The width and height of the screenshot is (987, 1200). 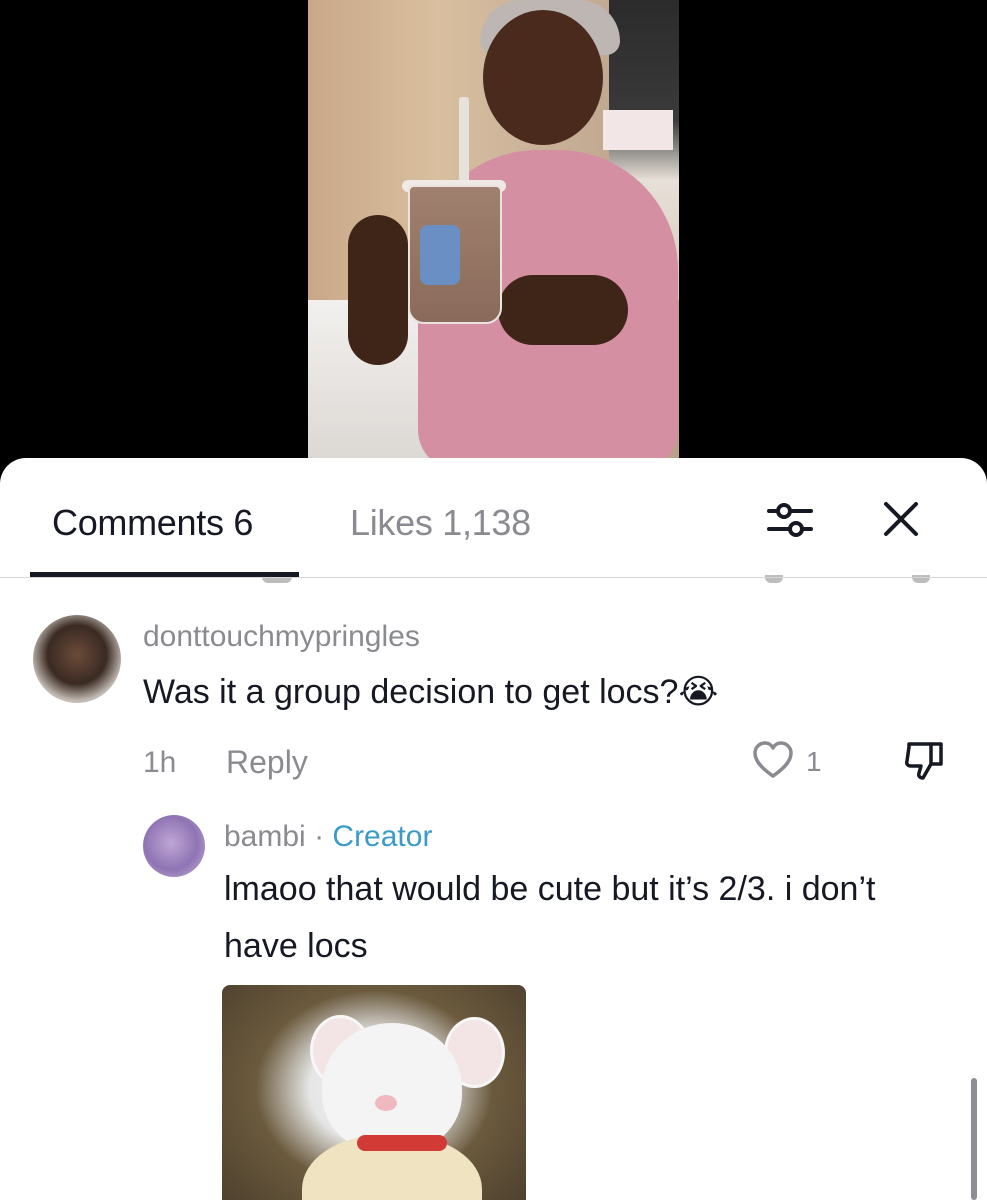 What do you see at coordinates (378, 290) in the screenshot?
I see `person-arm-left` at bounding box center [378, 290].